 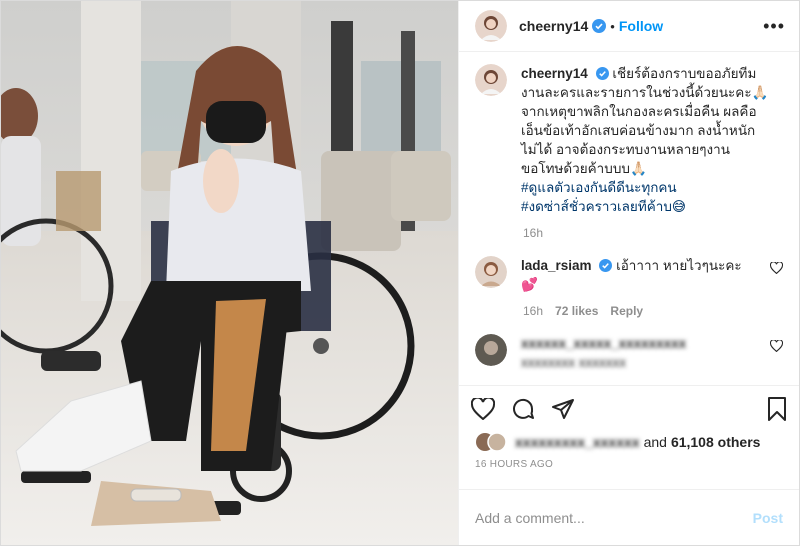 What do you see at coordinates (639, 111) in the screenshot?
I see `caption-line: จากเหตุขาพลิกในกองละครเมื่อคืน ผลคือ` at bounding box center [639, 111].